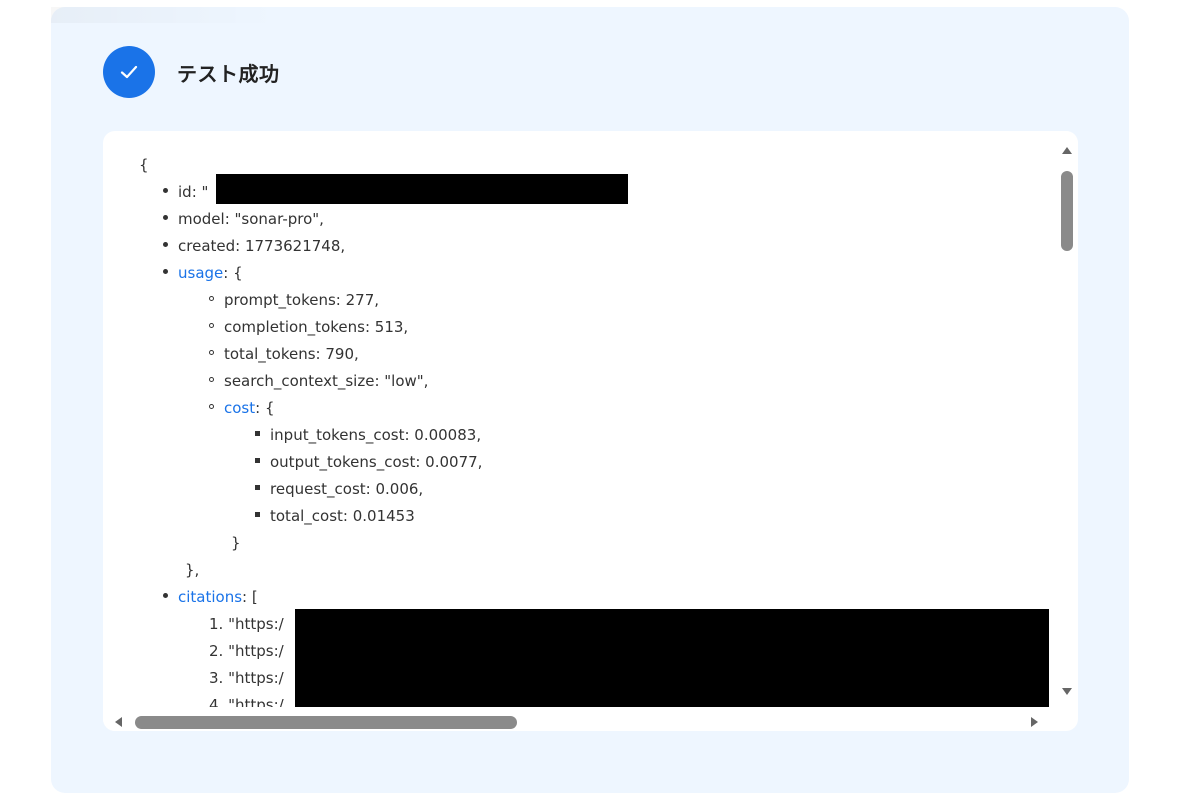  Describe the element at coordinates (192, 570) in the screenshot. I see `usage-close-brace: },` at that location.